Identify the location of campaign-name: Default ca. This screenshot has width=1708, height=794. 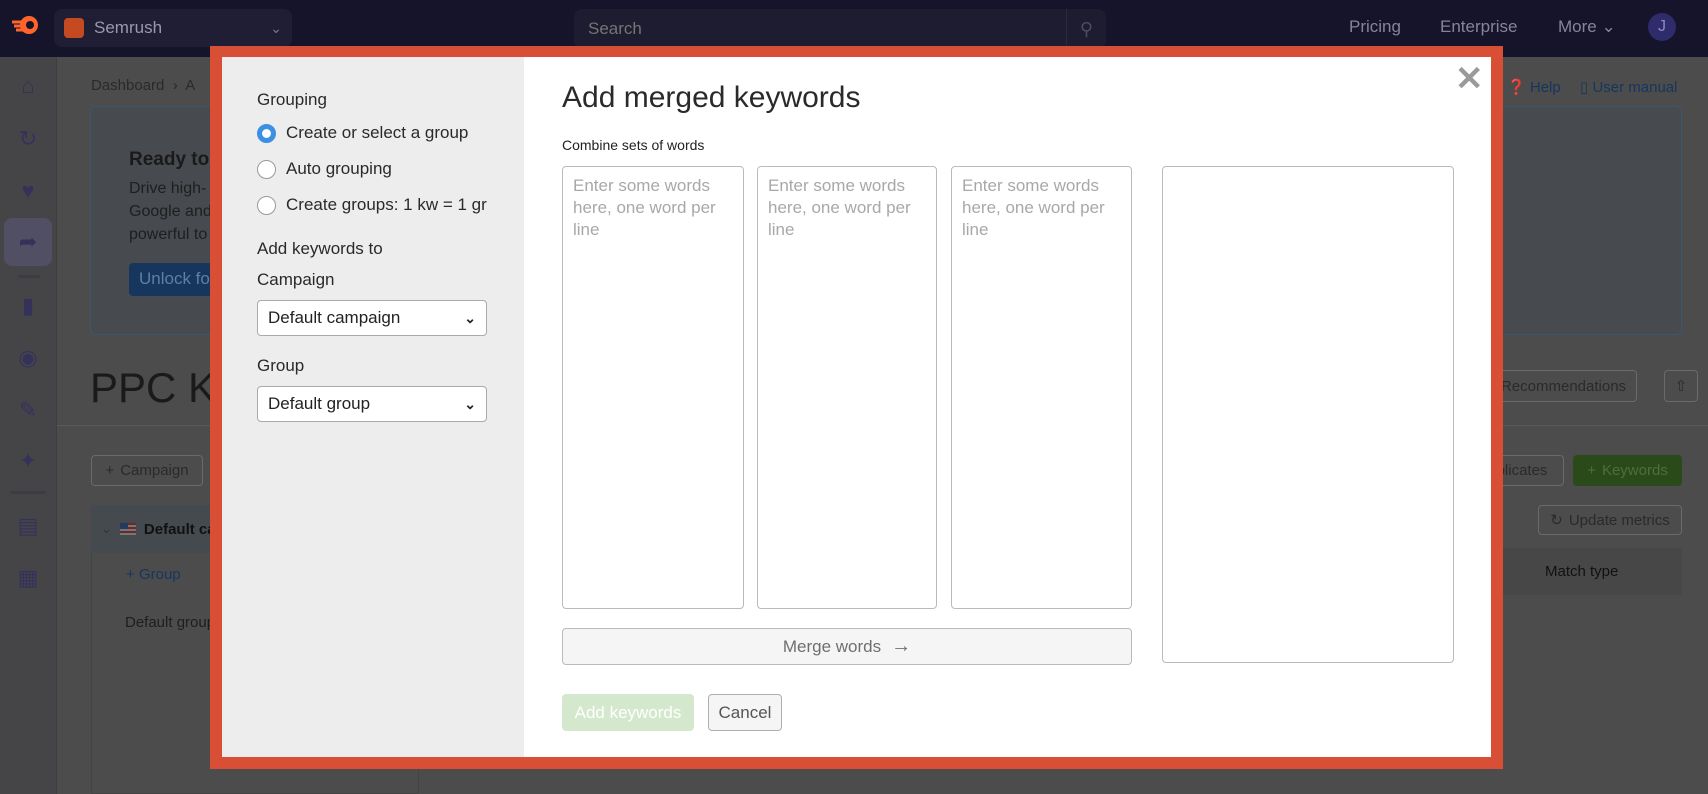
(179, 529).